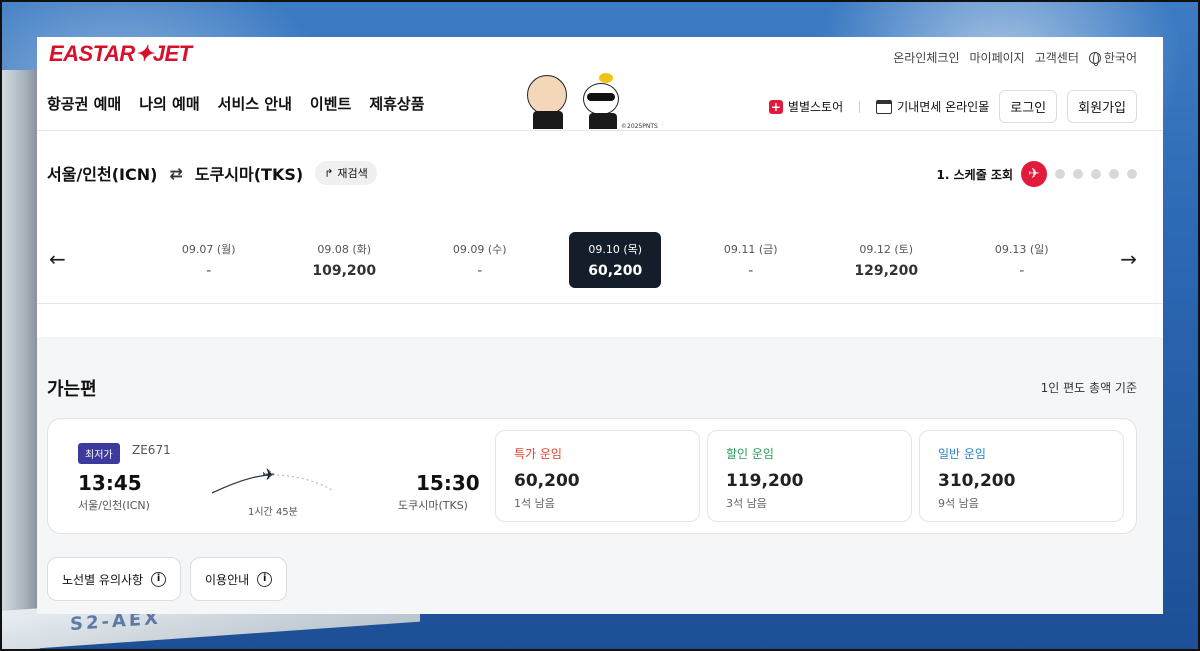 This screenshot has height=651, width=1200. What do you see at coordinates (352, 173) in the screenshot?
I see `research-label: 재검색` at bounding box center [352, 173].